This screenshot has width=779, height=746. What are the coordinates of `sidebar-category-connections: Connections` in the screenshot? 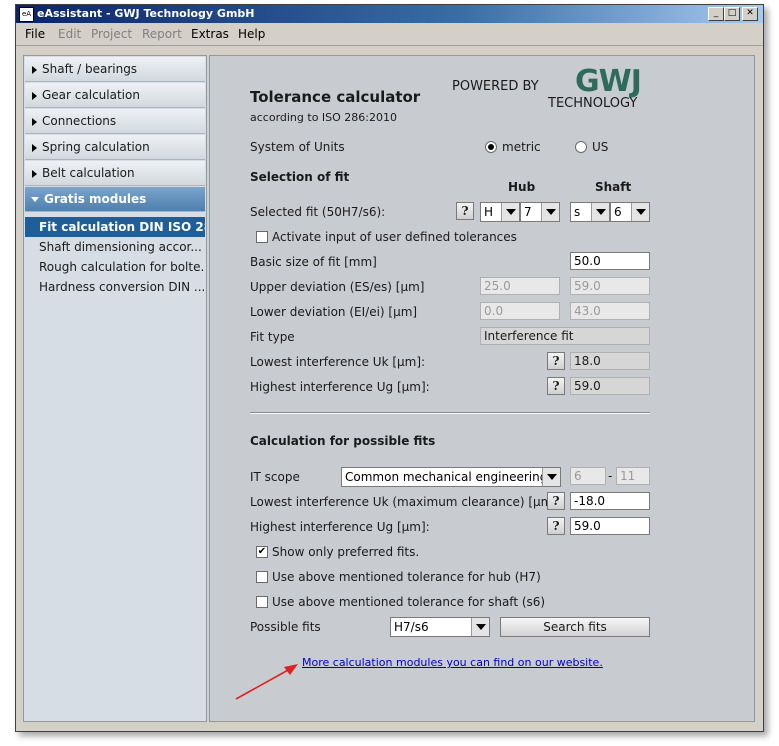 It's located at (115, 121).